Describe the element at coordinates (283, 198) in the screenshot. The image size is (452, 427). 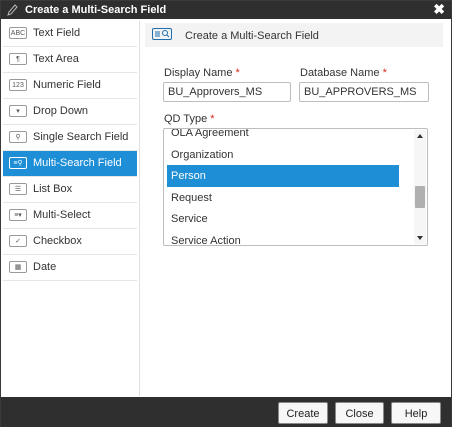
I see `qd-type-option: Request` at that location.